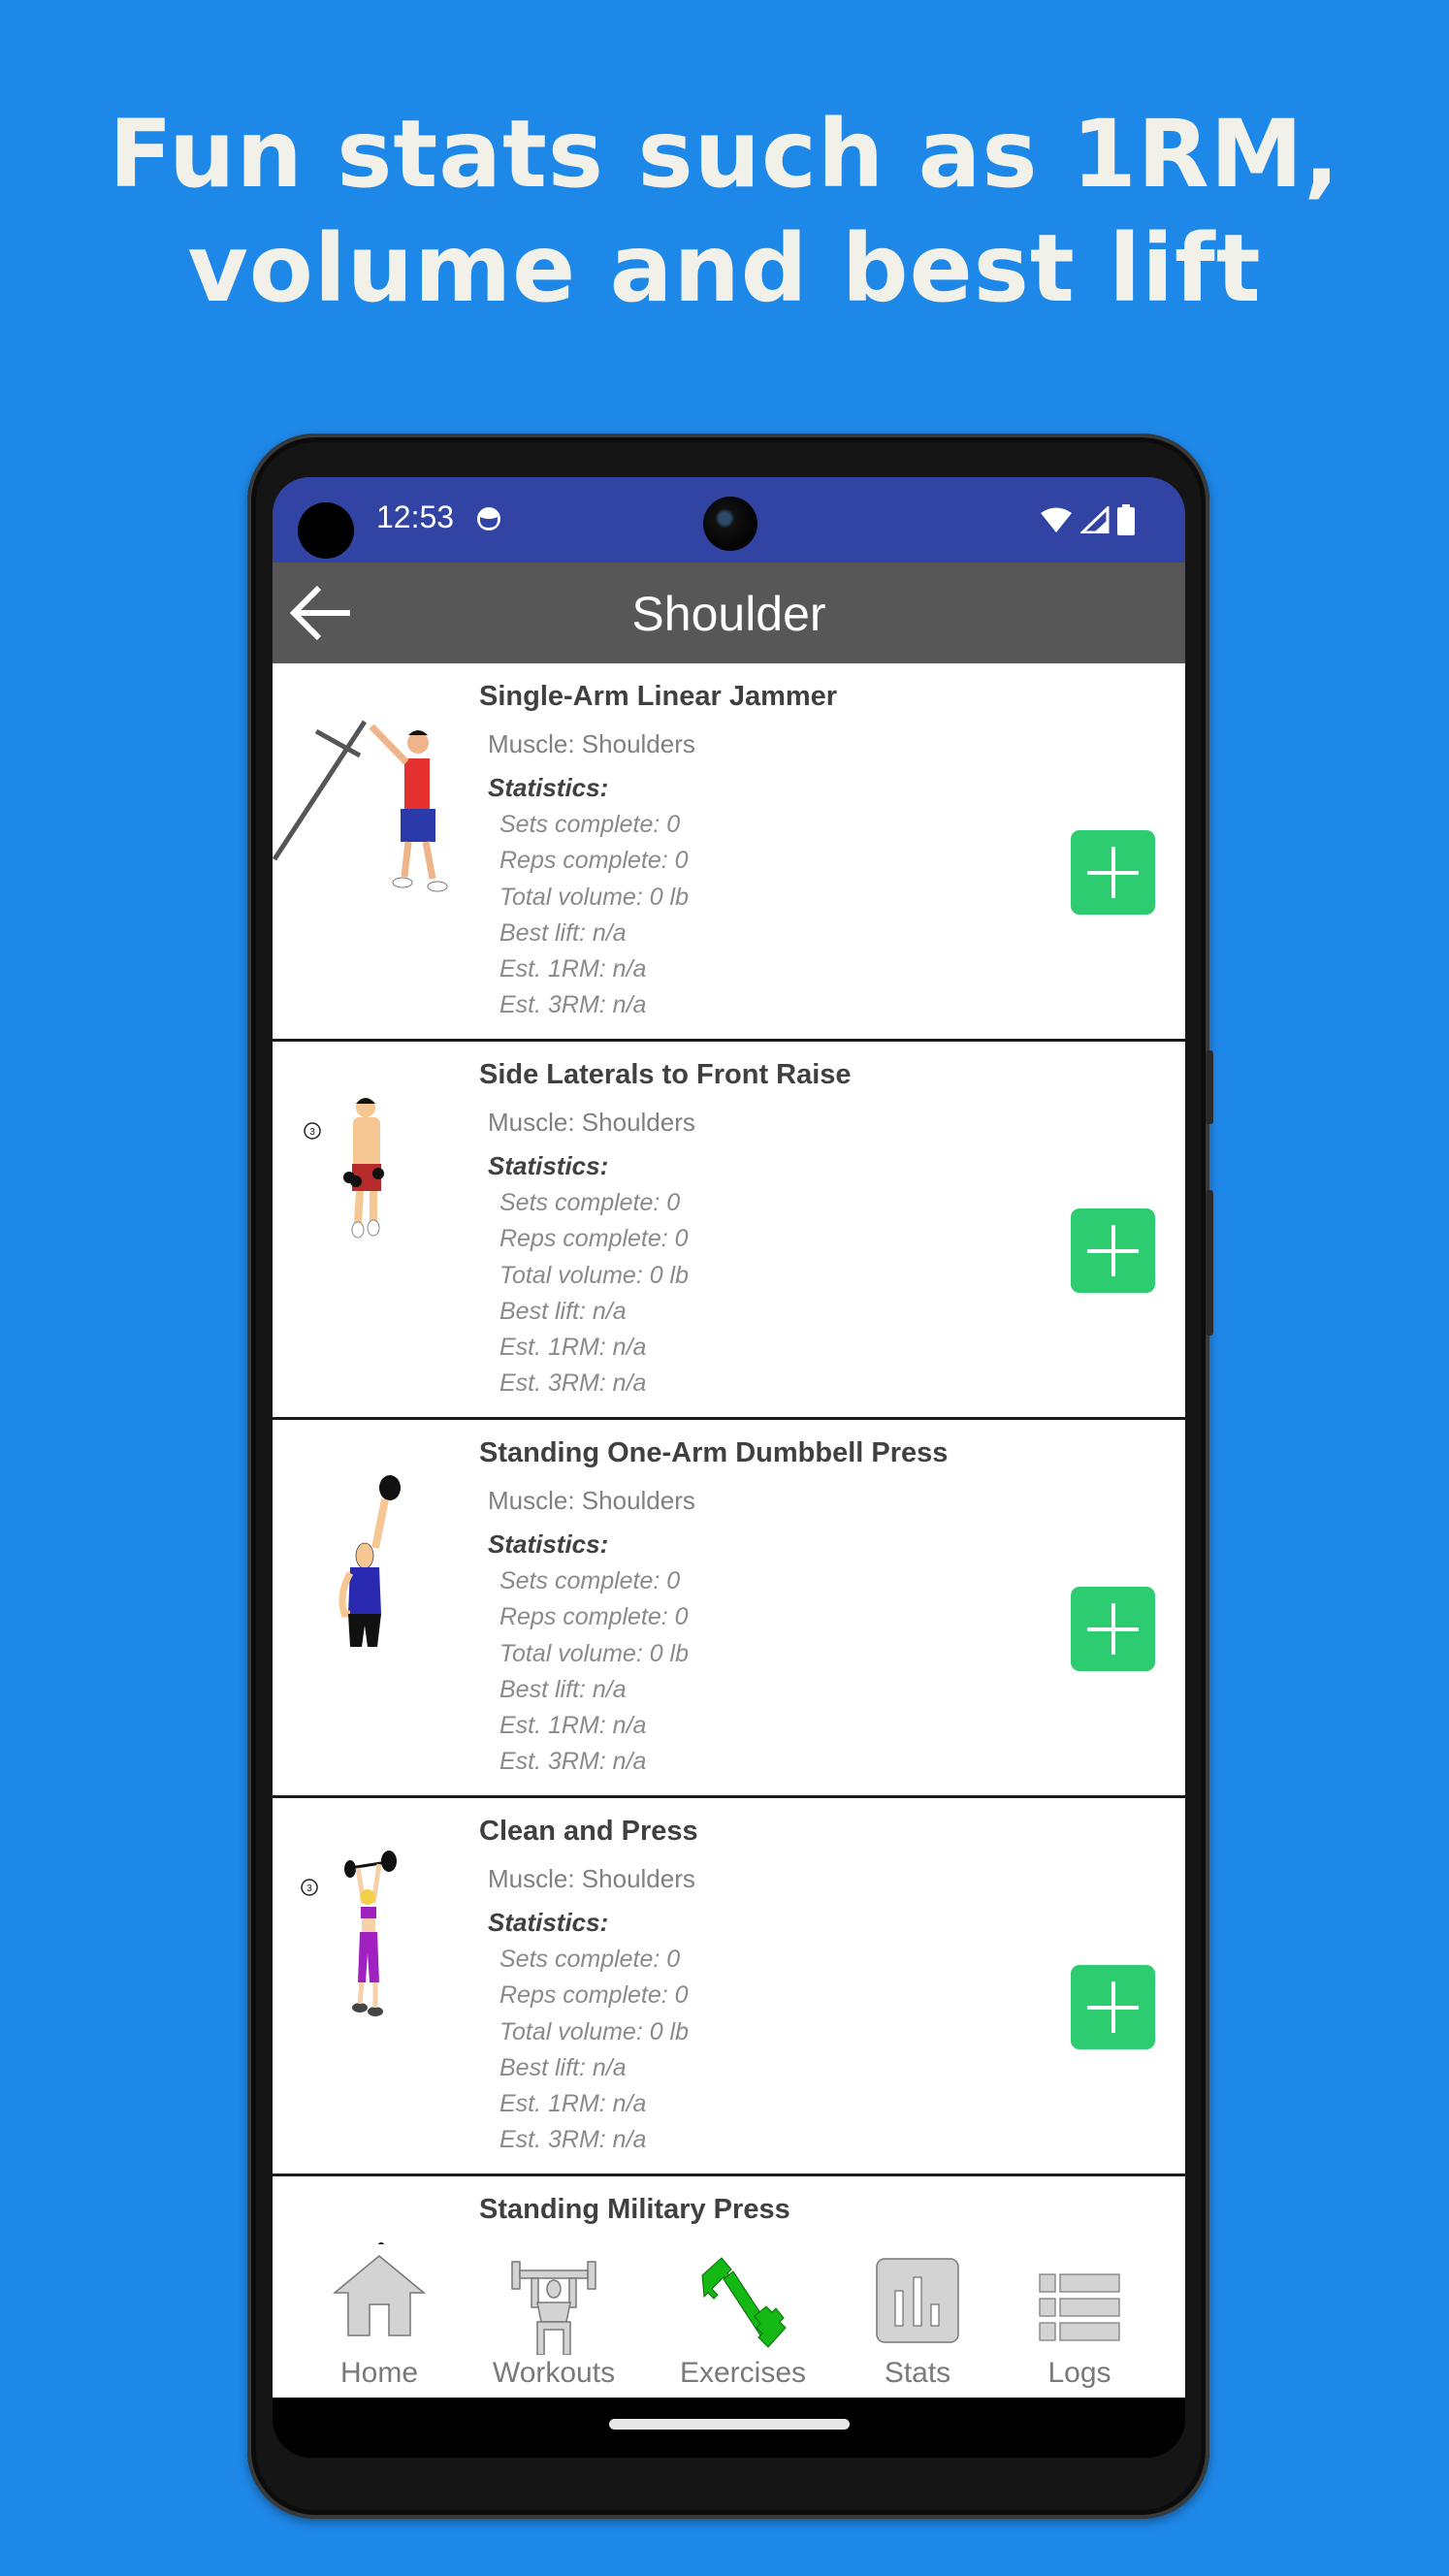 This screenshot has width=1449, height=2576. I want to click on list-icon, so click(1079, 2307).